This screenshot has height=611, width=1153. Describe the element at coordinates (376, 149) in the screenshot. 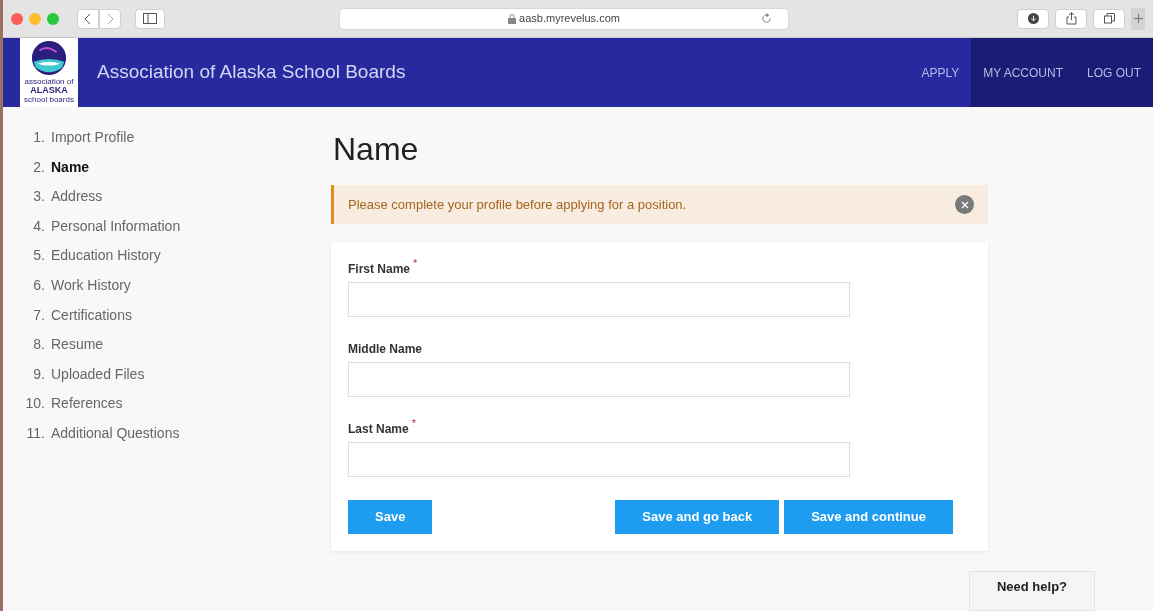

I see `page-heading: Name` at that location.